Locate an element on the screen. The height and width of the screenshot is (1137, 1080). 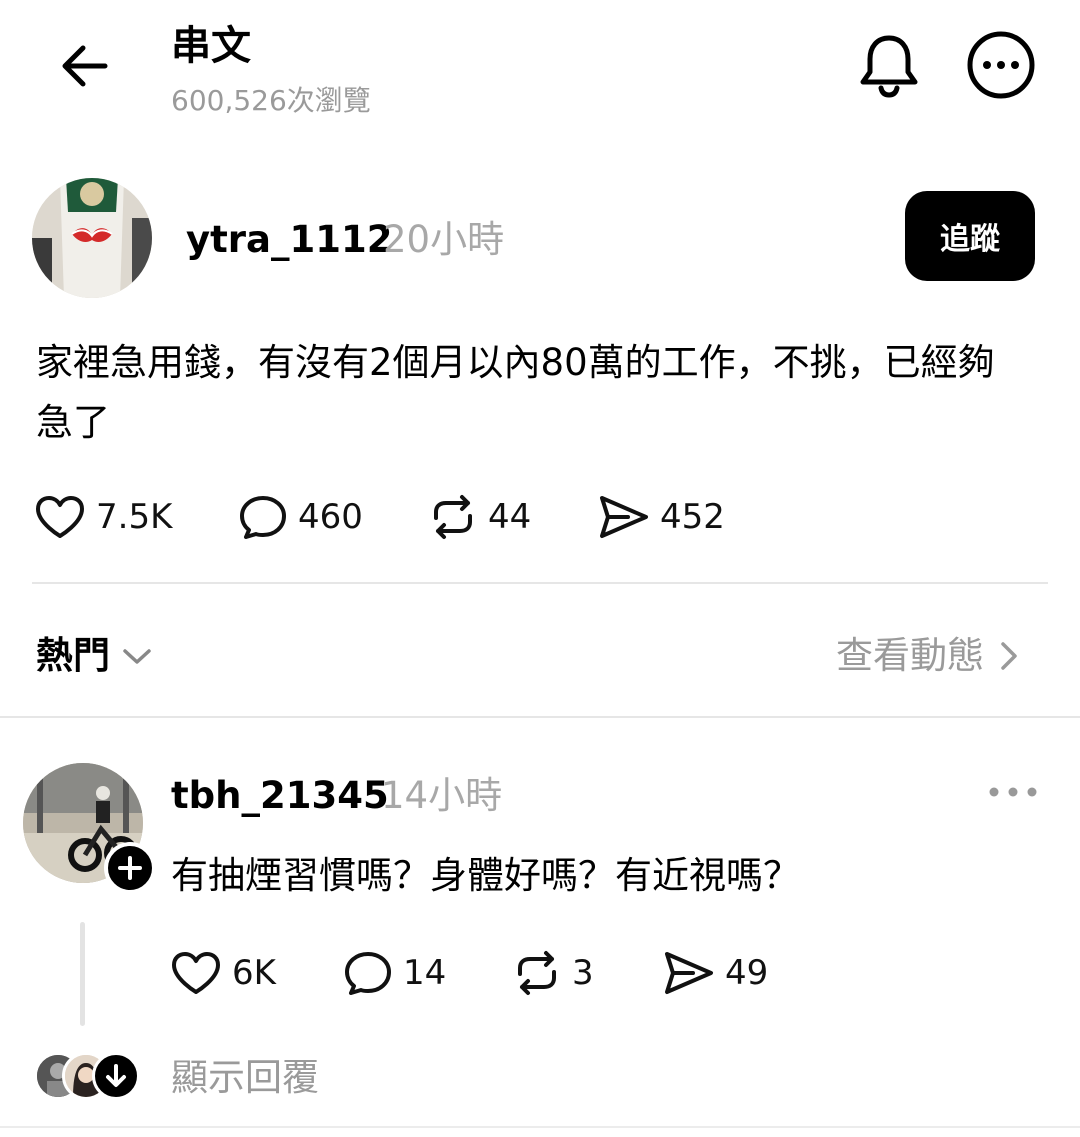
comment-more-button is located at coordinates (1013, 792).